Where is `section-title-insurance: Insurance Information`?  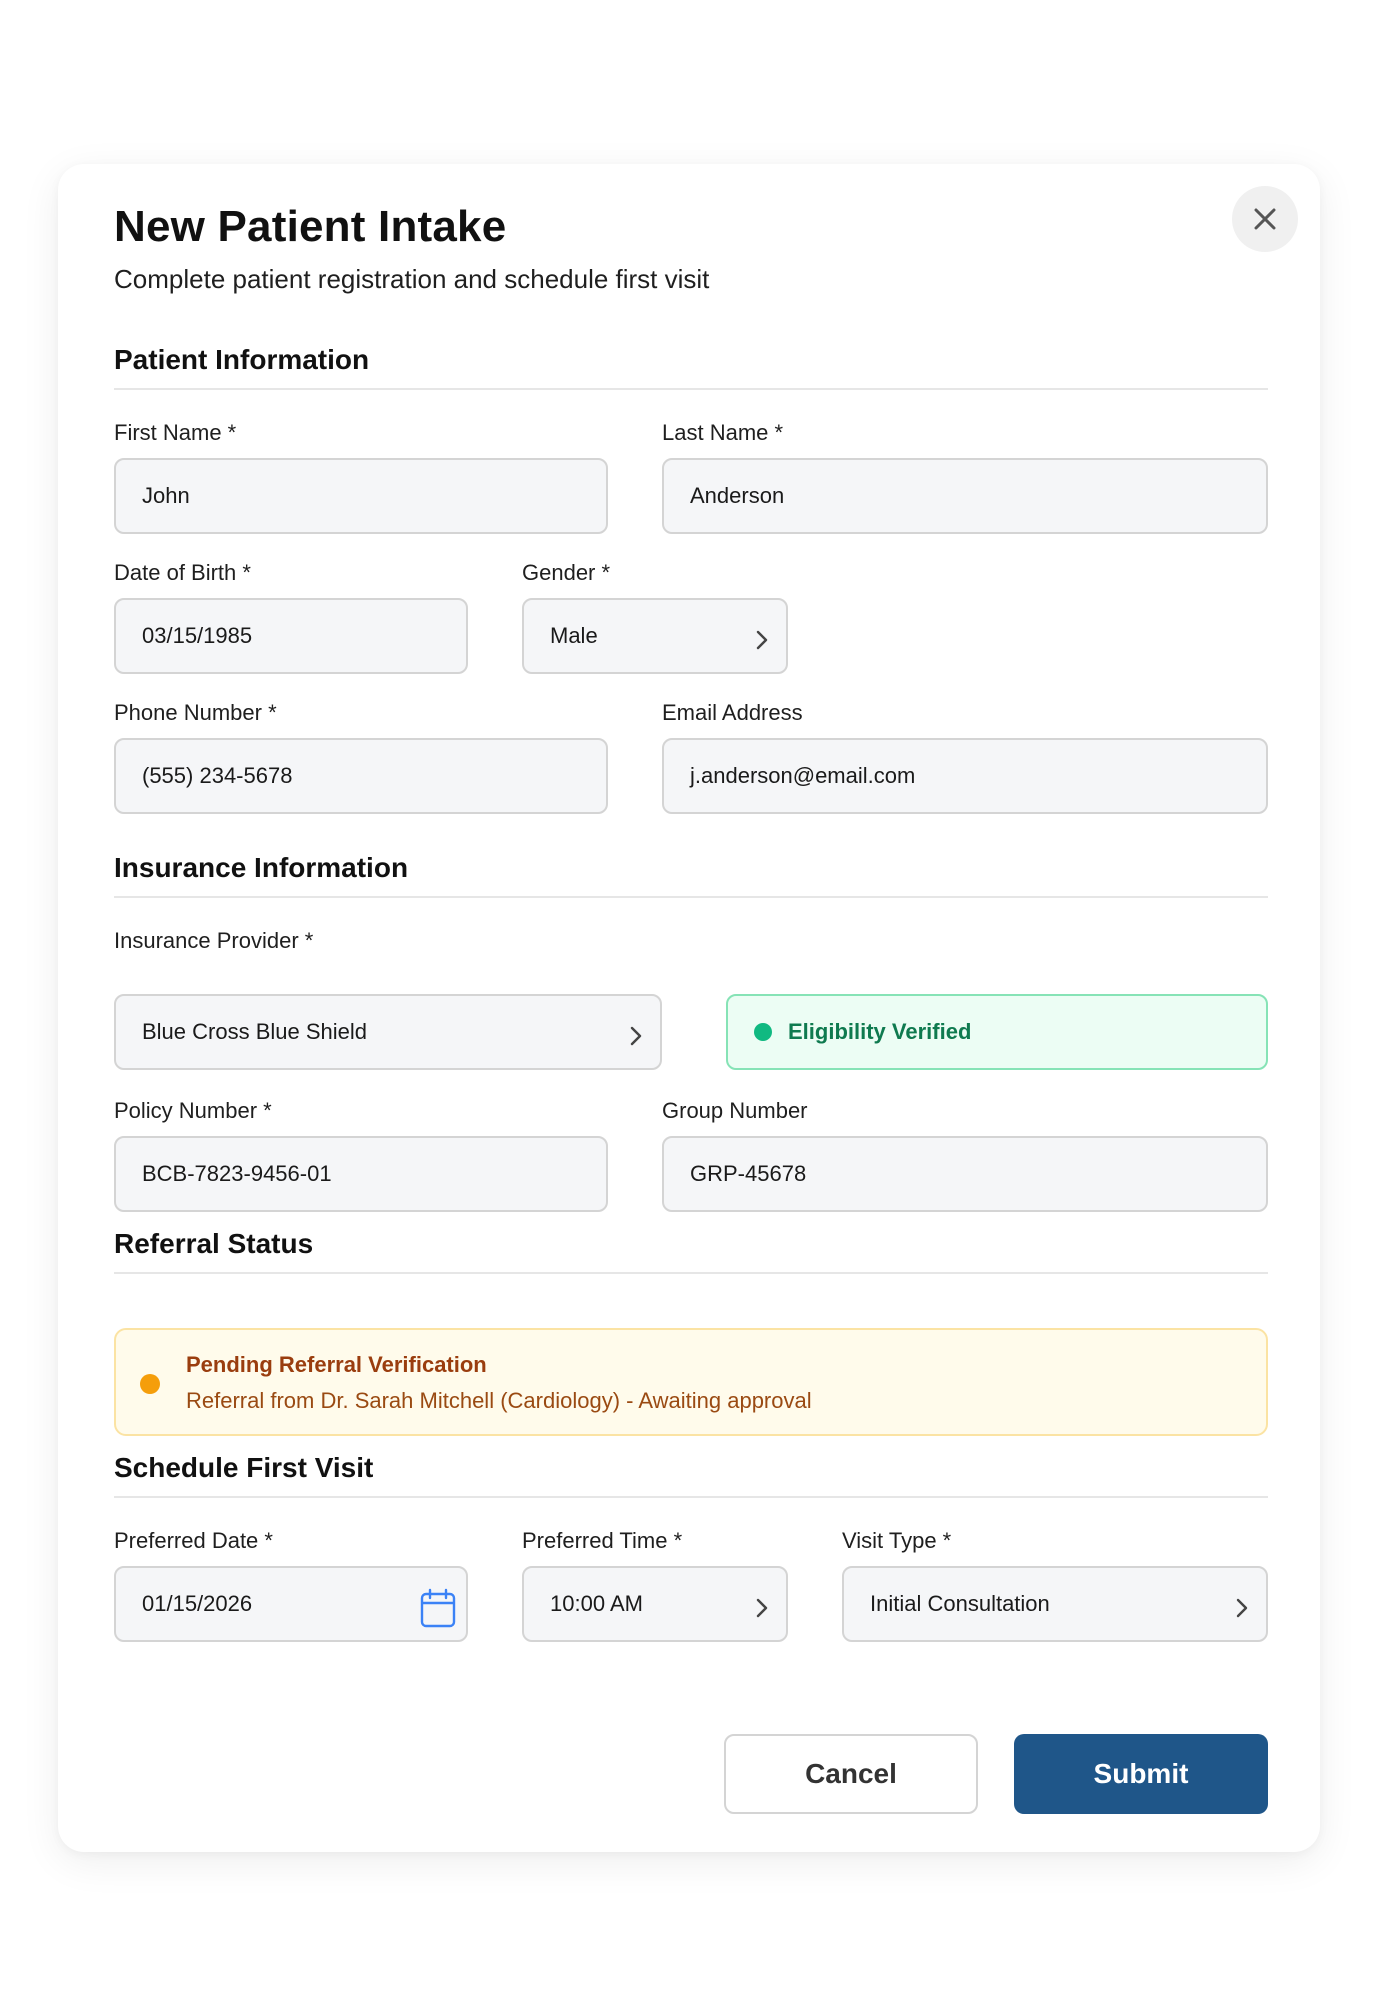 section-title-insurance: Insurance Information is located at coordinates (261, 867).